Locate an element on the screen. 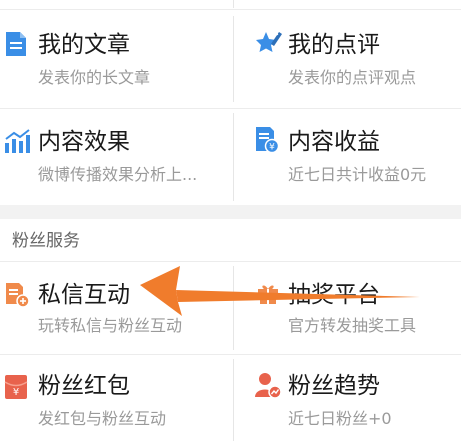 This screenshot has width=461, height=441. lottery-subtitle: 官方转发抽奖工具 is located at coordinates (352, 325).